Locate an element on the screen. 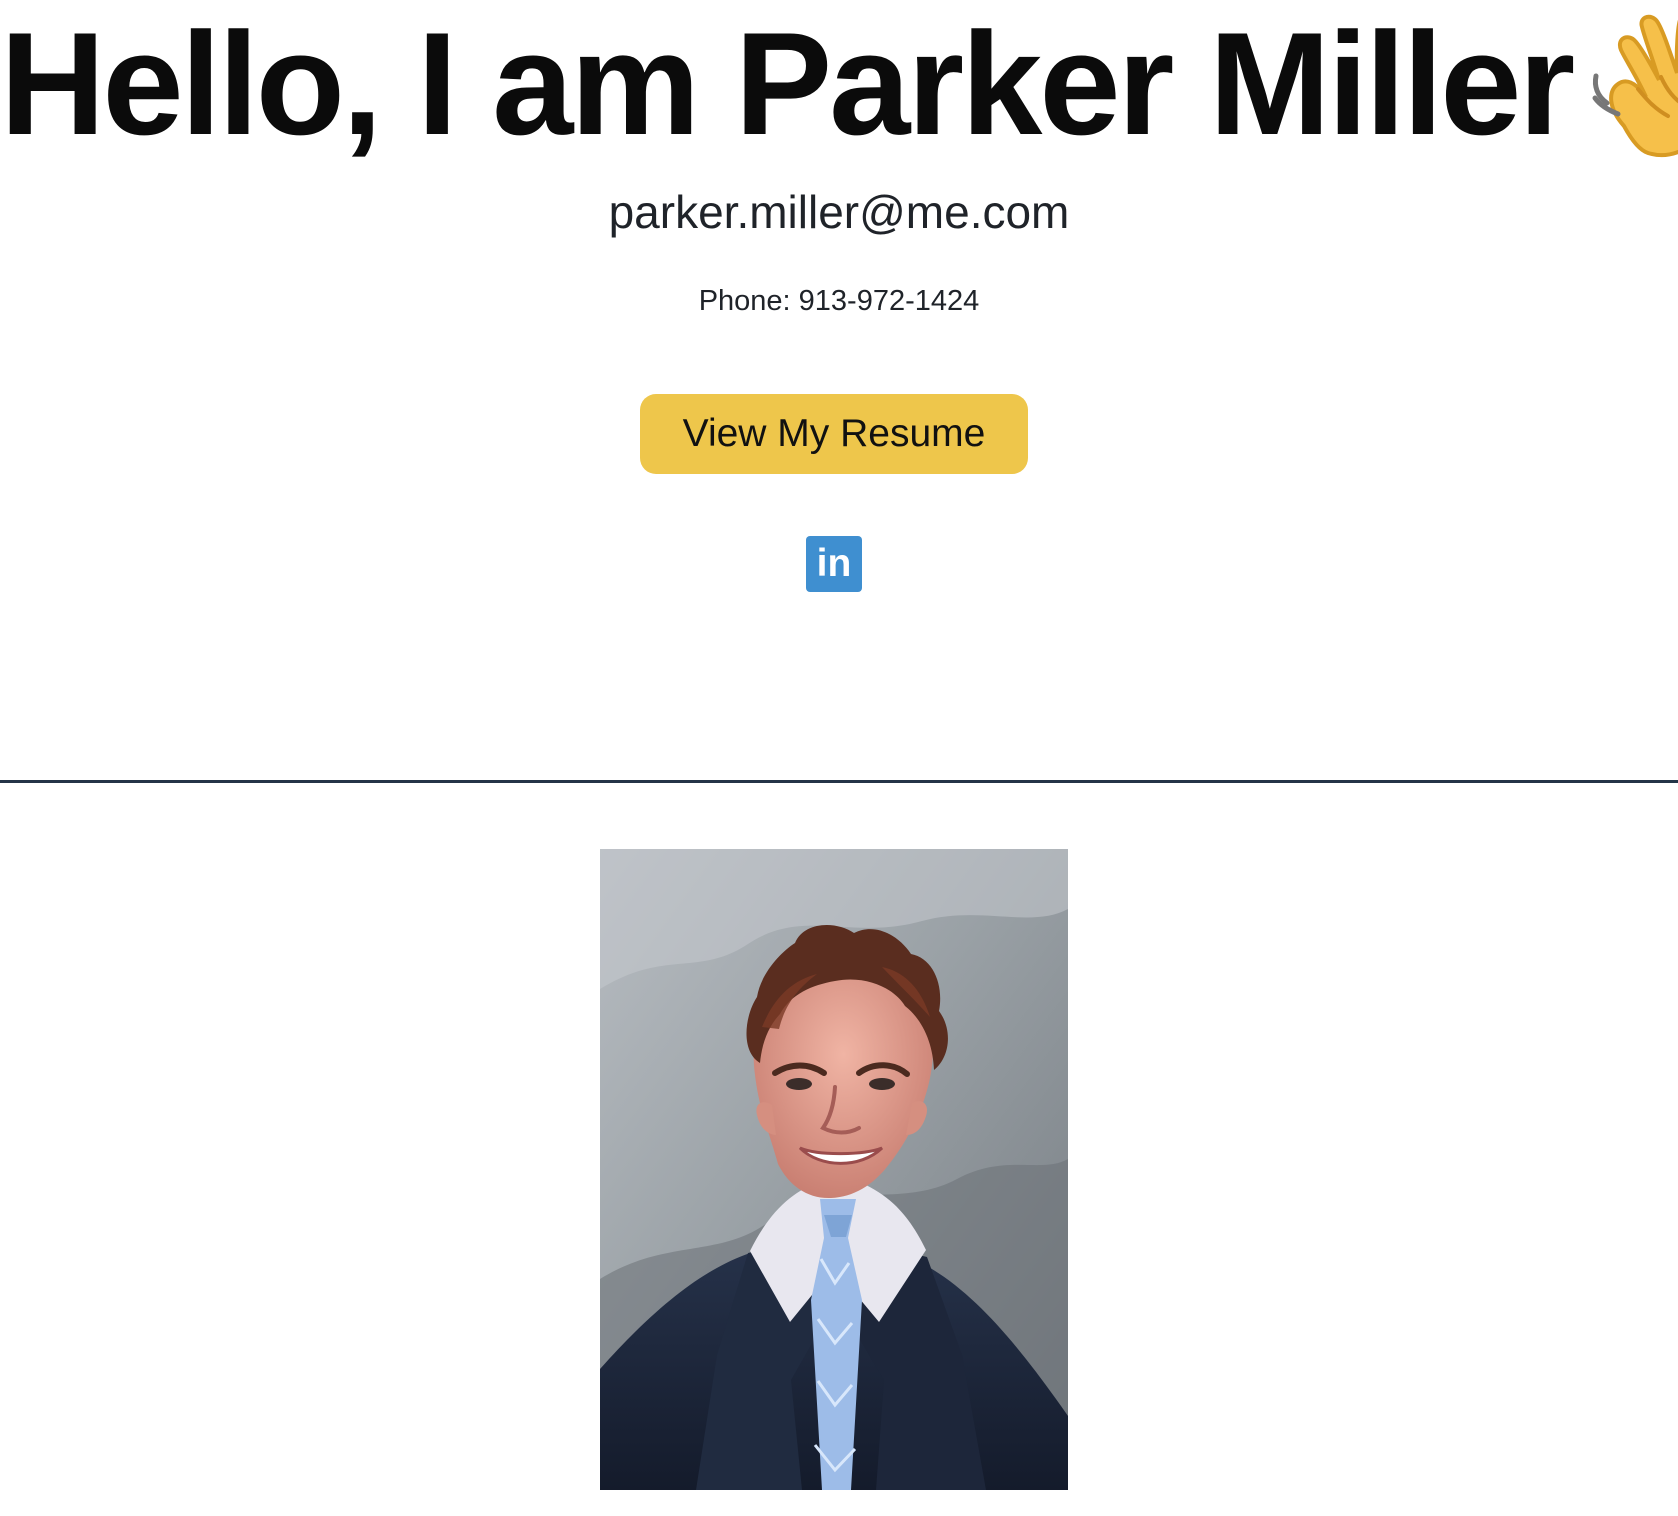 Image resolution: width=1678 pixels, height=1516 pixels. email-address: parker.miller@me.com is located at coordinates (839, 212).